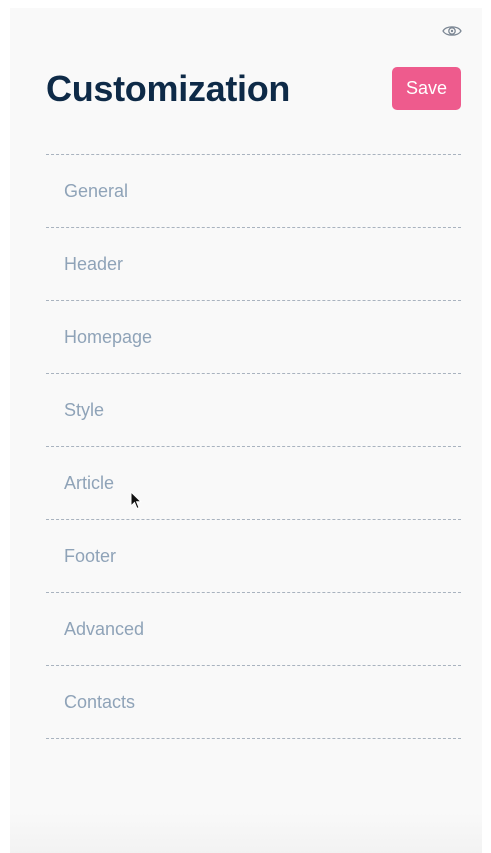 The image size is (491, 853). I want to click on page-title: Customization, so click(168, 88).